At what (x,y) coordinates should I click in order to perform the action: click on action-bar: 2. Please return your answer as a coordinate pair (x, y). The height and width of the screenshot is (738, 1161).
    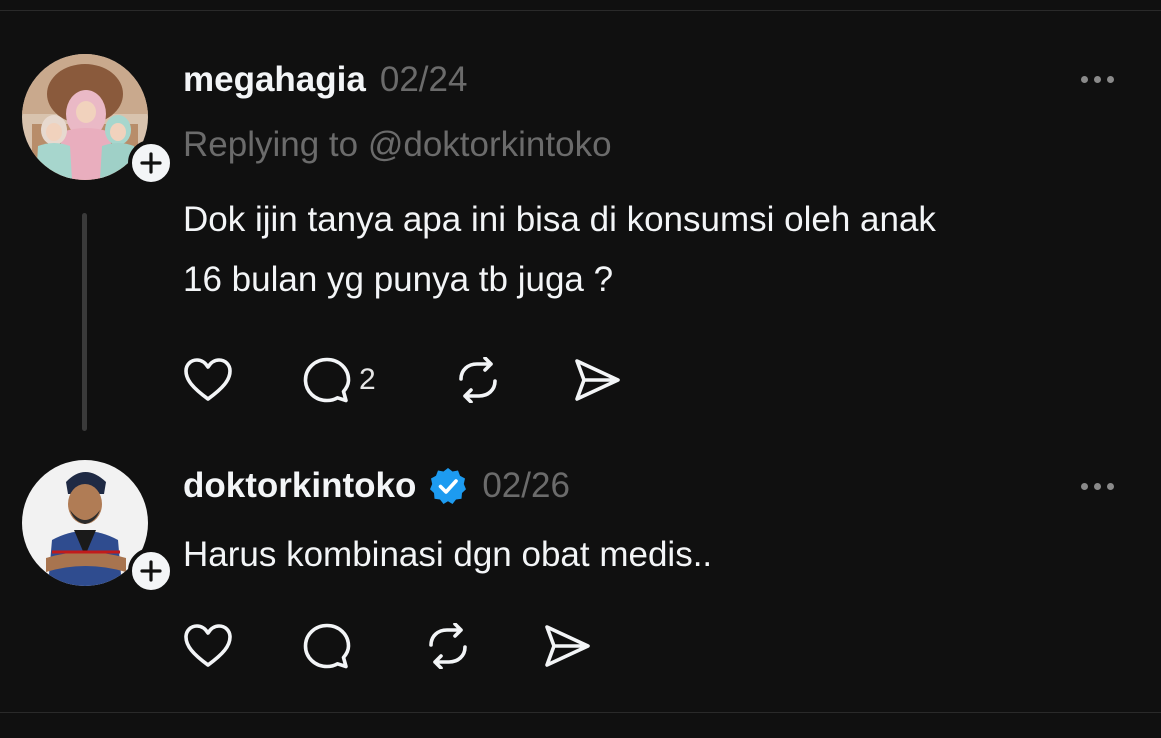
    Looking at the image, I should click on (402, 380).